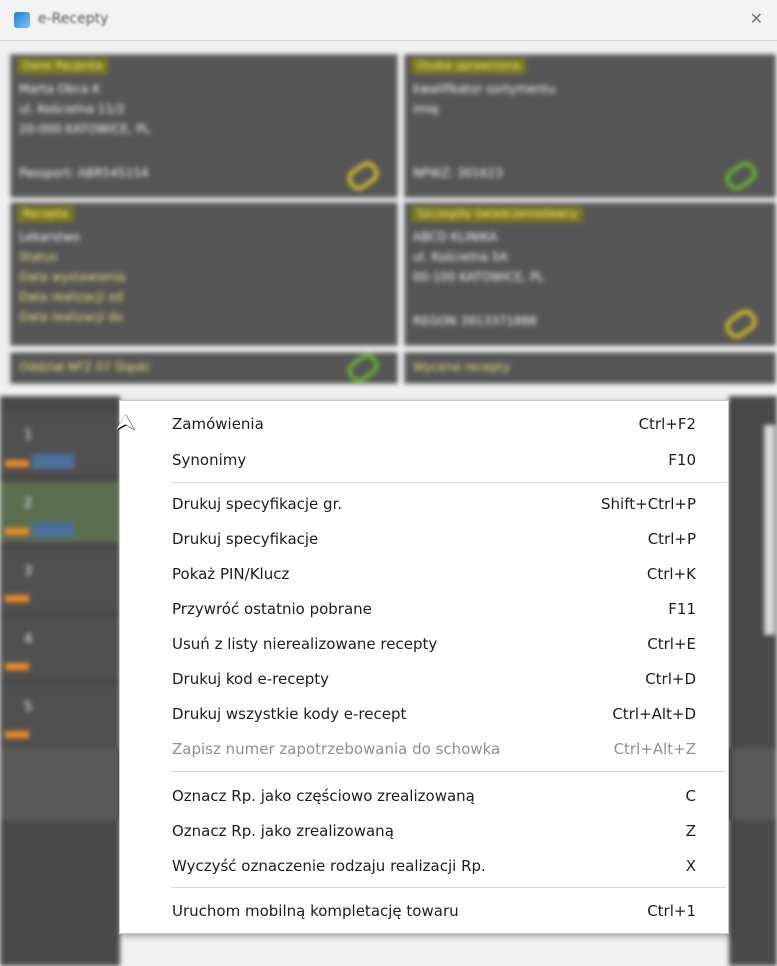 The height and width of the screenshot is (966, 777). I want to click on menu-item-print-code: Drukuj kod e-recepty Ctrl+D, so click(424, 679).